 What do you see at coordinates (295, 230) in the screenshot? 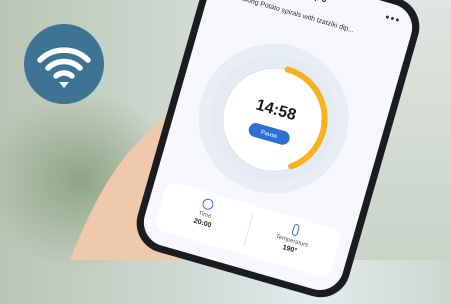
I see `thermometer-icon` at bounding box center [295, 230].